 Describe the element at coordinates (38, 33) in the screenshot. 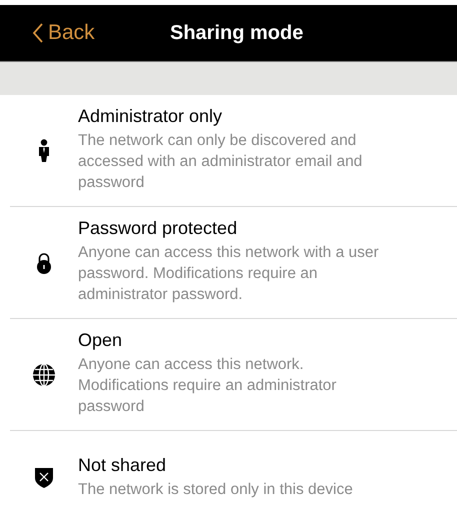

I see `chevron-left-icon` at that location.